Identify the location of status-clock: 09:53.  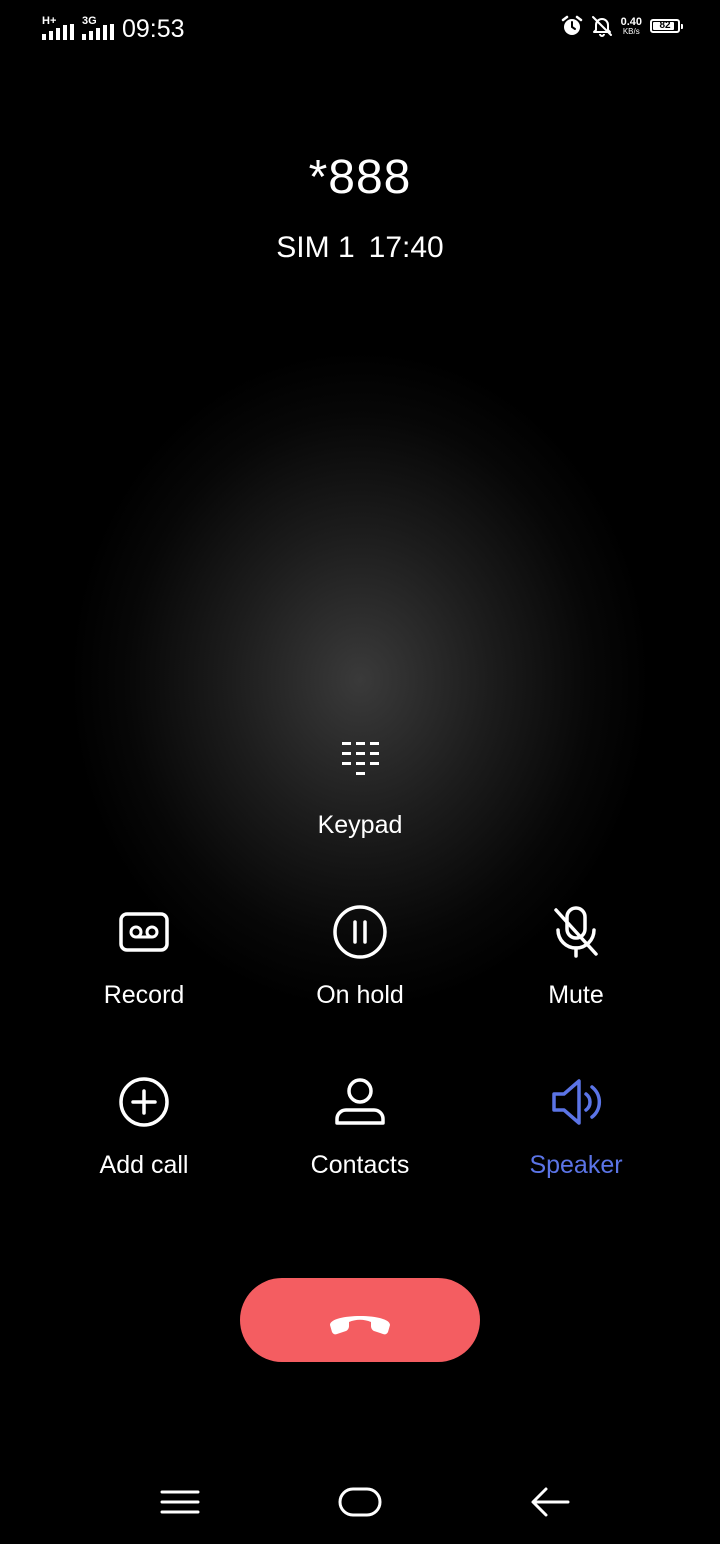
(153, 29).